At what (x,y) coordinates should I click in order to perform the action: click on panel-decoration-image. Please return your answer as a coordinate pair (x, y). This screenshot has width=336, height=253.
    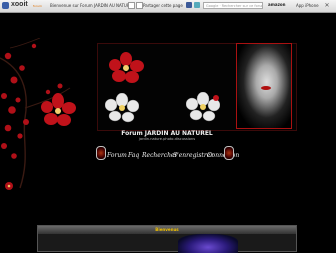
    Looking at the image, I should click on (208, 243).